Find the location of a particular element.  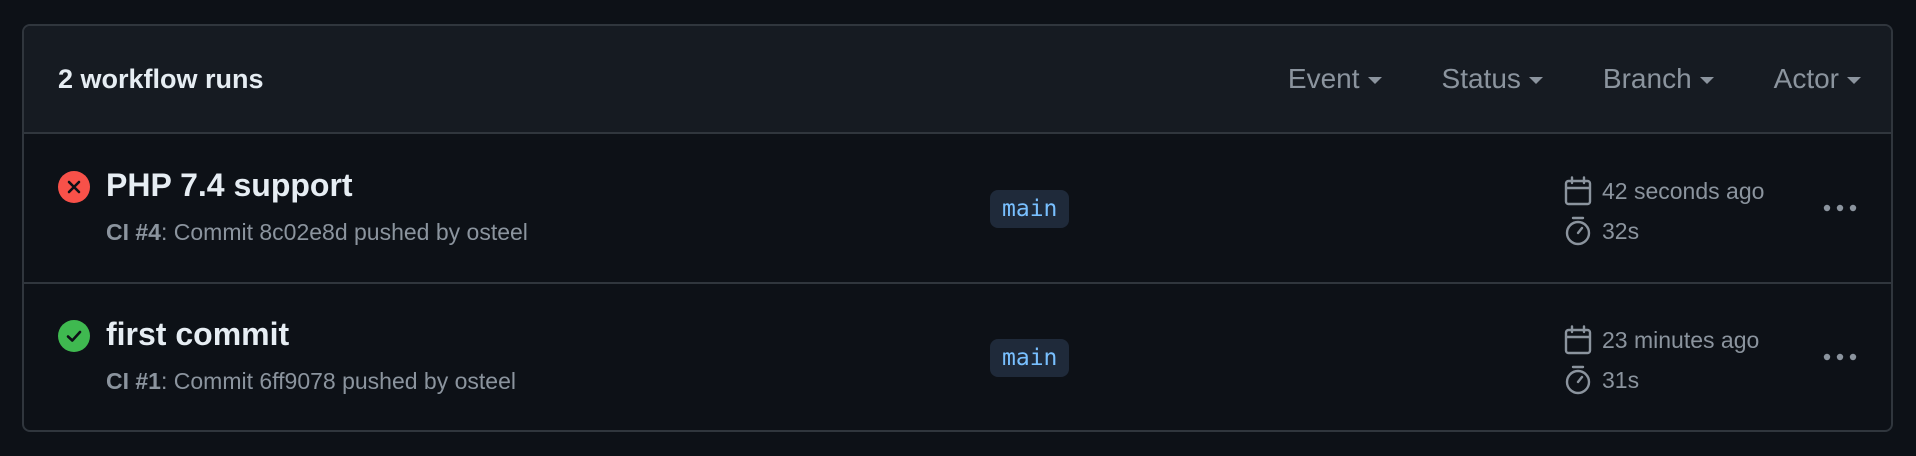

event-filter: Event is located at coordinates (1335, 79).